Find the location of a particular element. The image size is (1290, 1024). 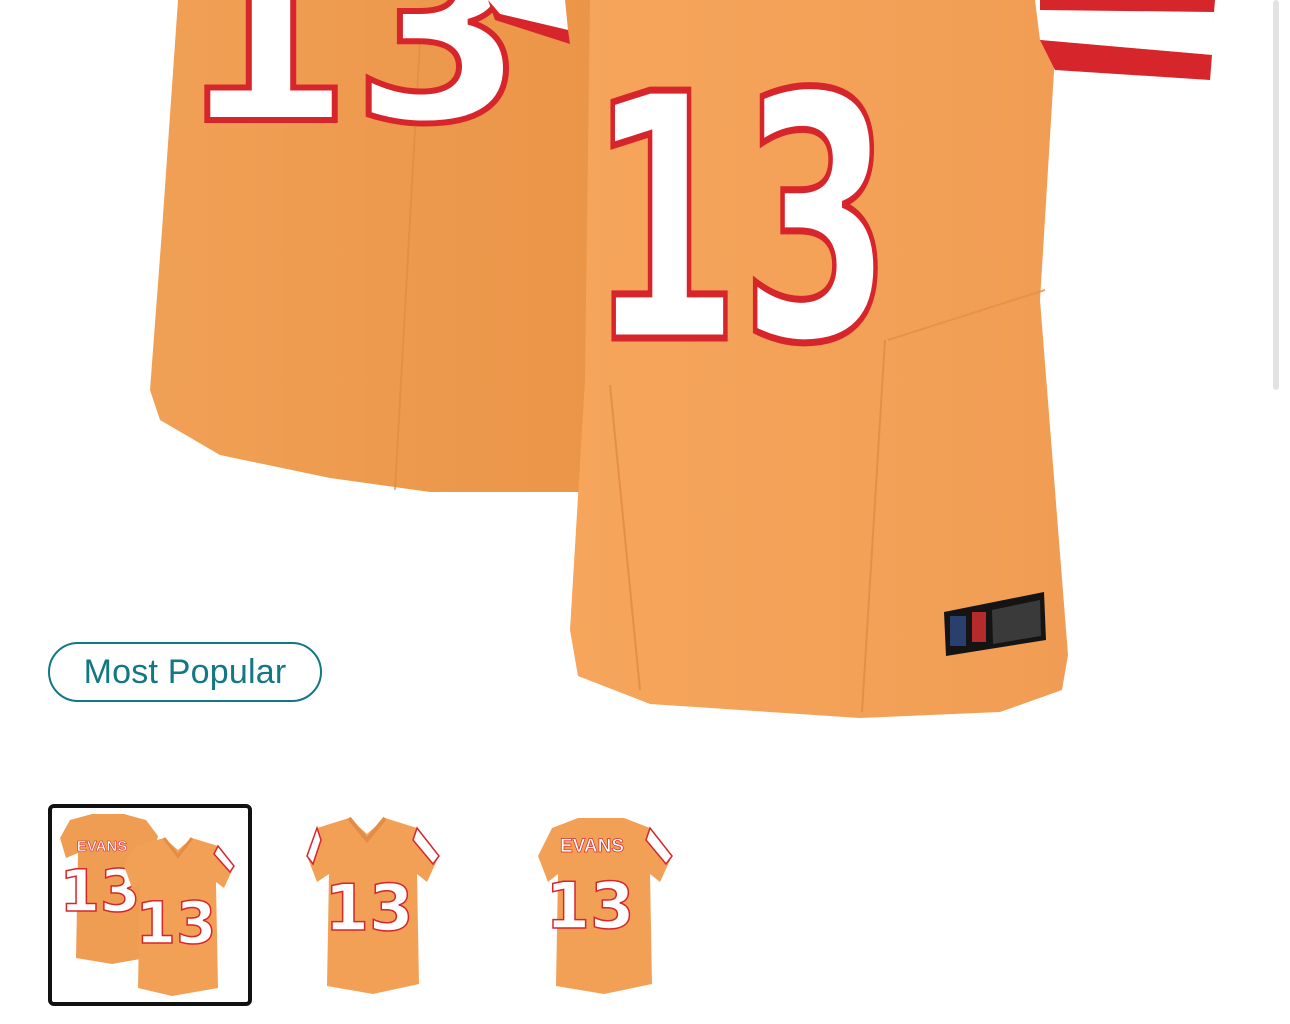

thumbnail-front-and-back: EVANS 13 13 is located at coordinates (150, 905).